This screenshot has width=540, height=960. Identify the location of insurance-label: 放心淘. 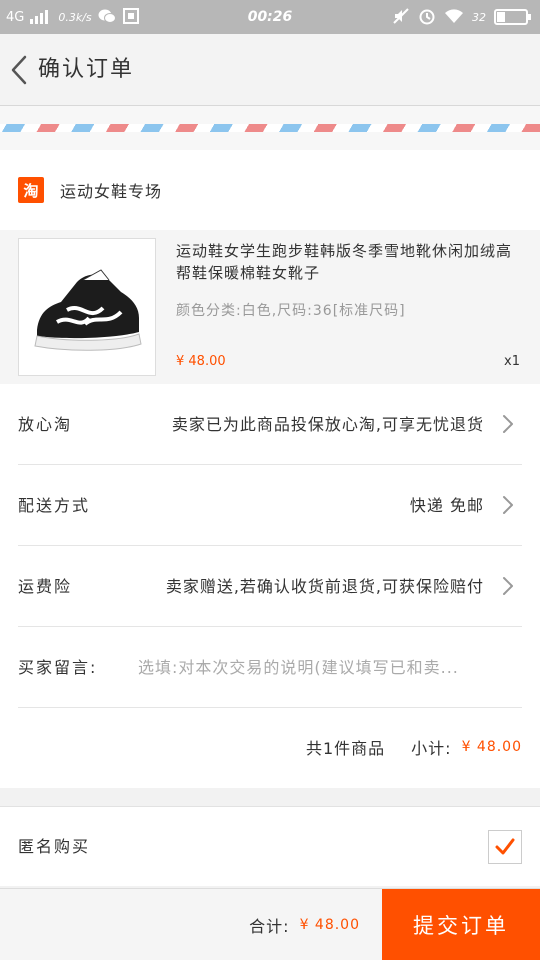
(45, 424).